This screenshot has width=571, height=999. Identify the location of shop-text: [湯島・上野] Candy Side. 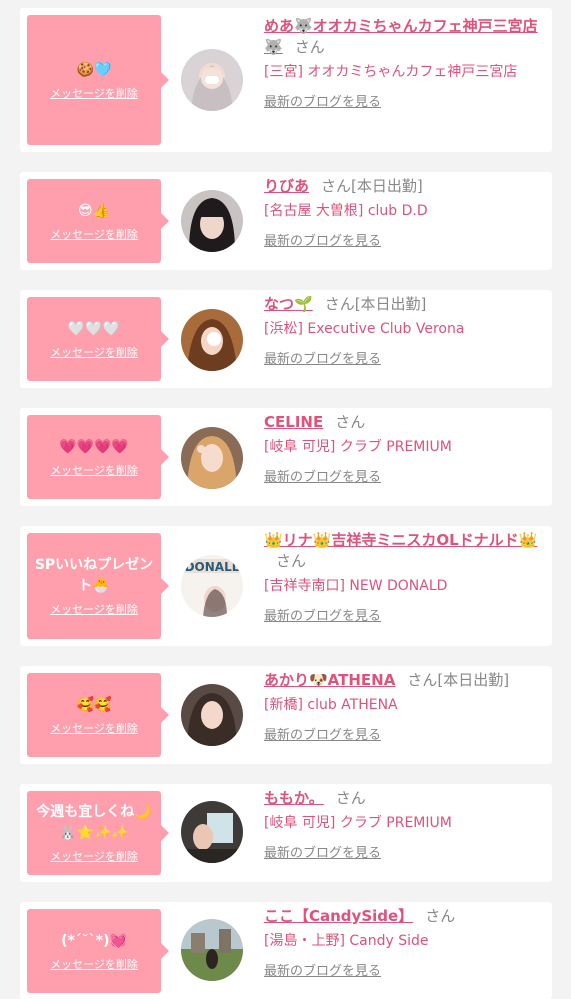
(346, 941).